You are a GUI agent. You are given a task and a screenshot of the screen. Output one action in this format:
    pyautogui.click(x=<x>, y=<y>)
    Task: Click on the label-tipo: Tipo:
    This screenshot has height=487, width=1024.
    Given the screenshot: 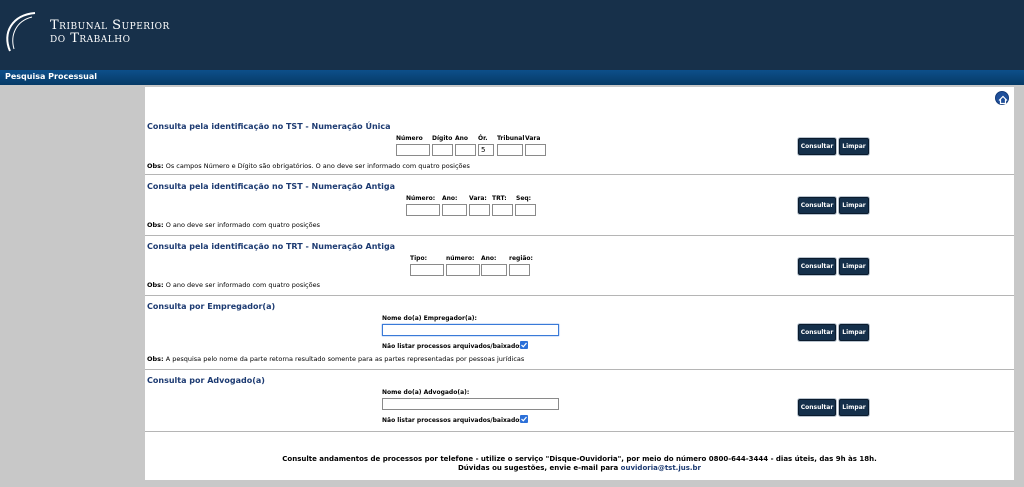 What is the action you would take?
    pyautogui.click(x=418, y=258)
    